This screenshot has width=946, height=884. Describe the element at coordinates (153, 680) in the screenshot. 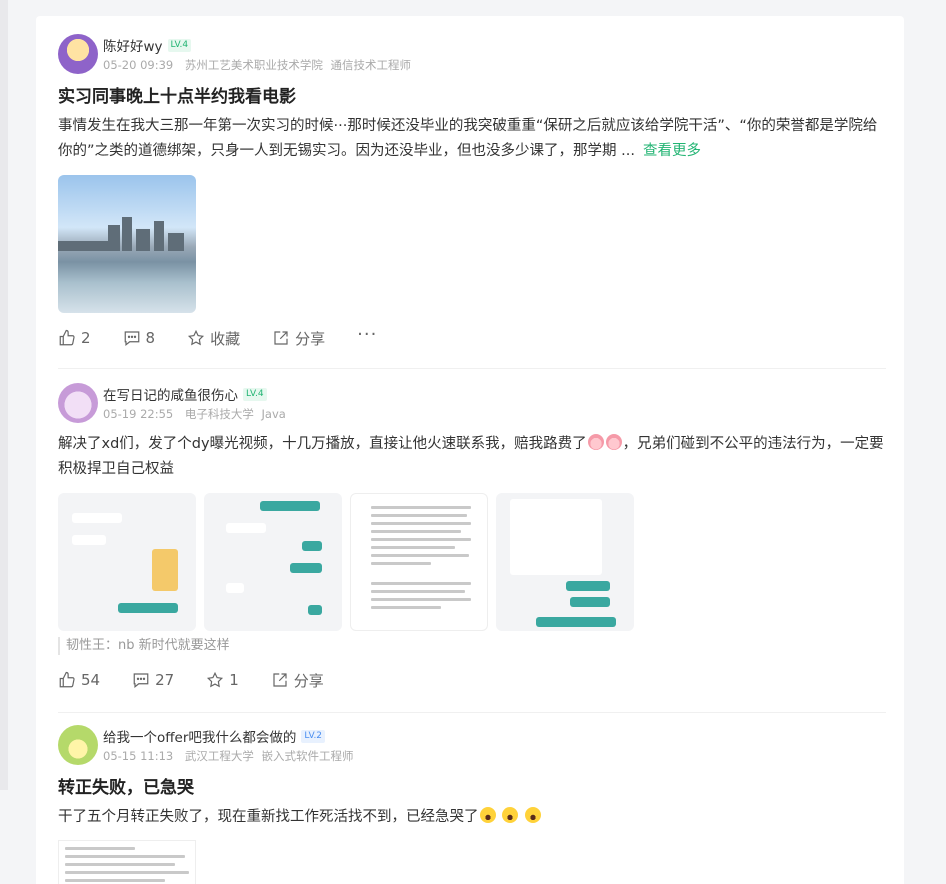

I see `comment-button: 27` at that location.